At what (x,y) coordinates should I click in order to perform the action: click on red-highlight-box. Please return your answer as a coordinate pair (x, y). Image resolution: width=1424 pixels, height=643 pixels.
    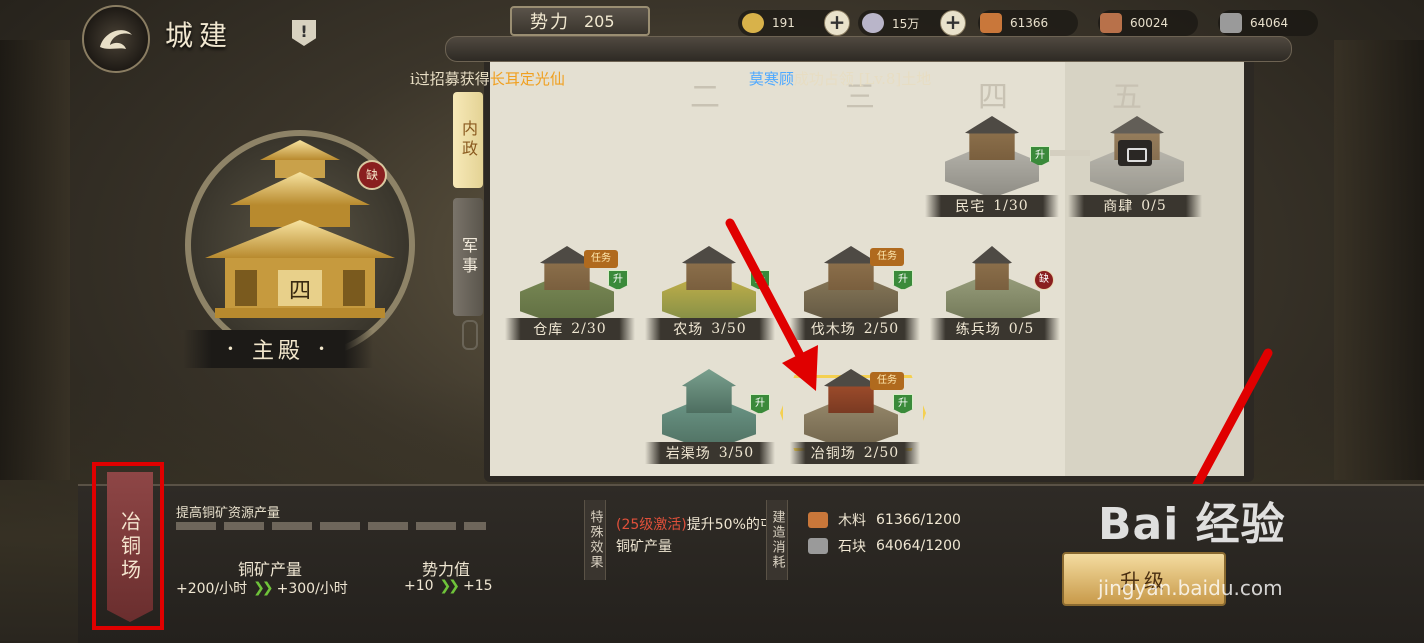
    Looking at the image, I should click on (128, 546).